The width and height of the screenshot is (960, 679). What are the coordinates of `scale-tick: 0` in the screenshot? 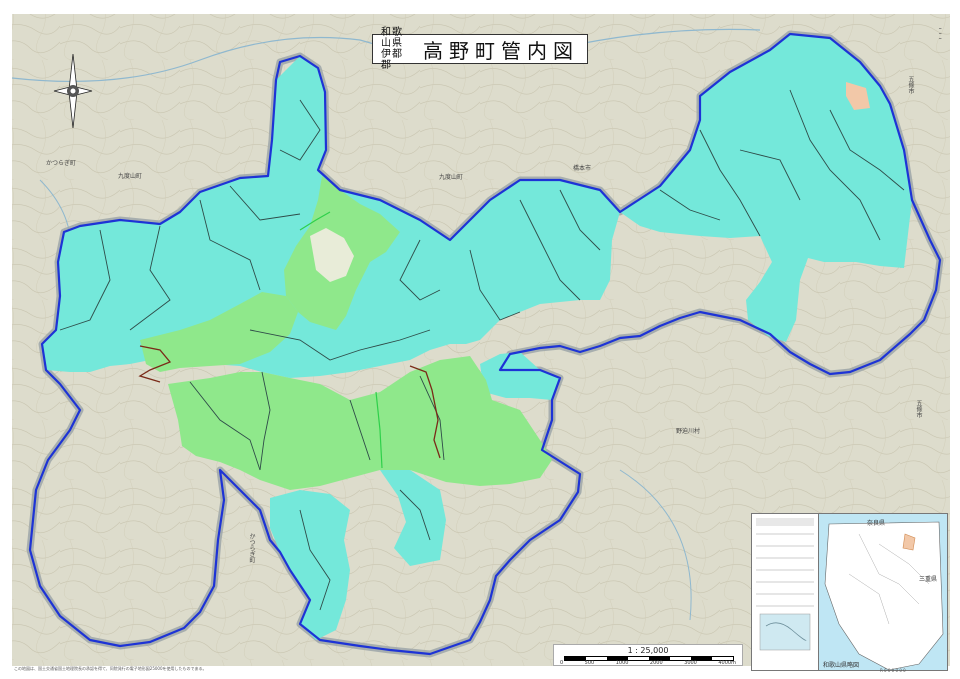 It's located at (562, 663).